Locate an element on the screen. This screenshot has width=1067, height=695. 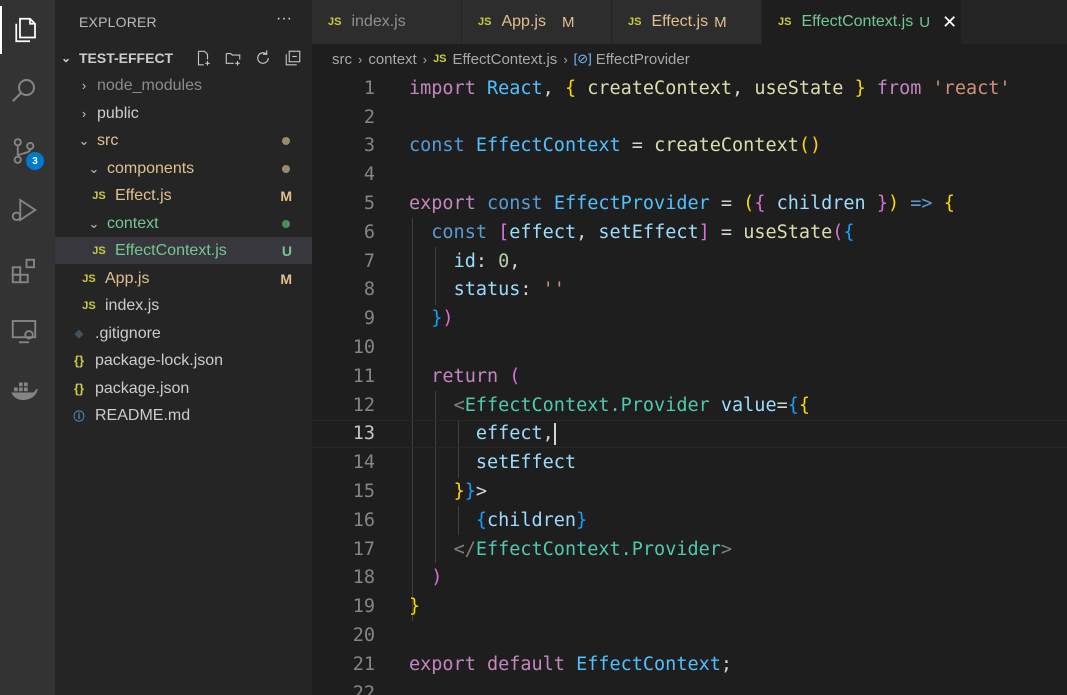
code-line: 12 <EffectContext.Provider value={{ is located at coordinates (689, 405).